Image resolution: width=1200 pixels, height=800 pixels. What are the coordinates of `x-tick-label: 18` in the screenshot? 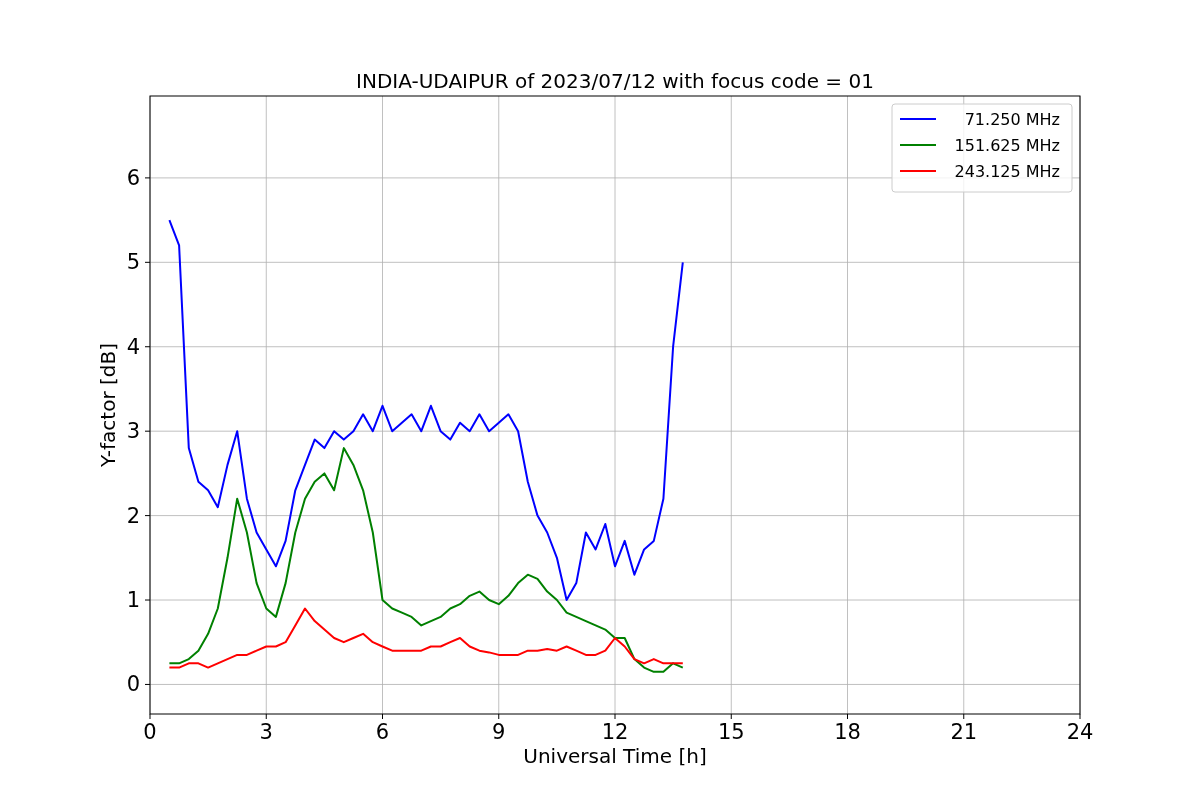 It's located at (847, 732).